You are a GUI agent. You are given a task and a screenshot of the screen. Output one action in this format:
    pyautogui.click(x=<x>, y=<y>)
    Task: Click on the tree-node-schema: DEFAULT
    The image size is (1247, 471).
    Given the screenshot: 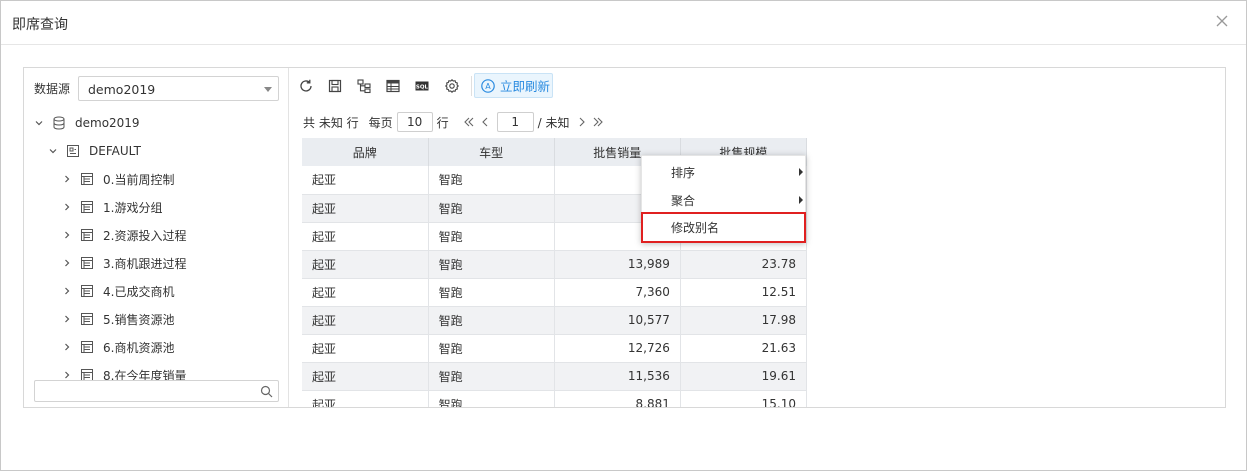 What is the action you would take?
    pyautogui.click(x=94, y=151)
    